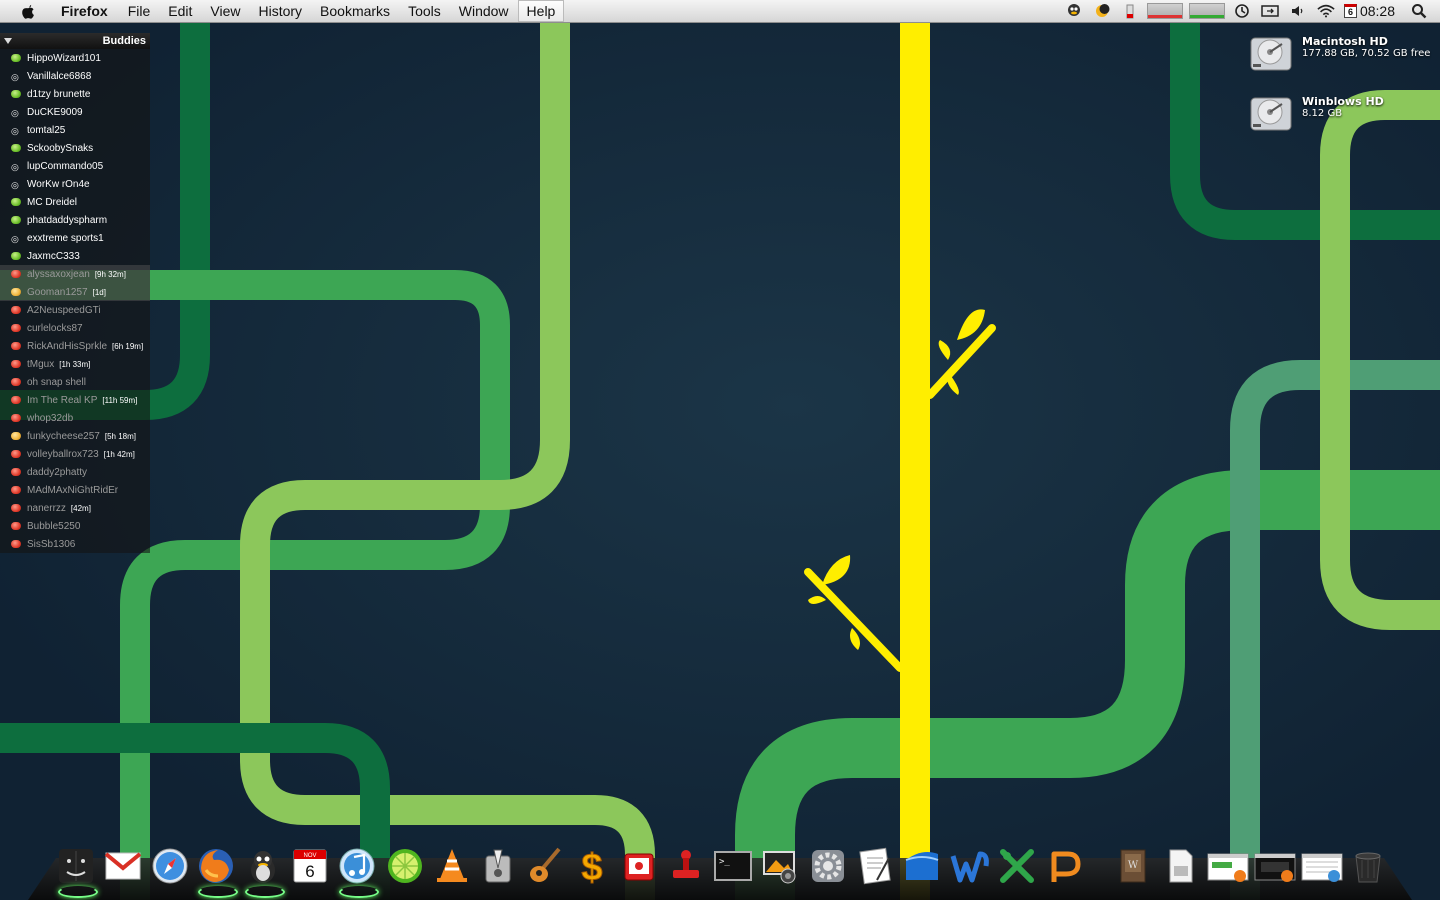  What do you see at coordinates (75, 400) in the screenshot?
I see `buddy-row: Im The Real KP [11h 59m]` at bounding box center [75, 400].